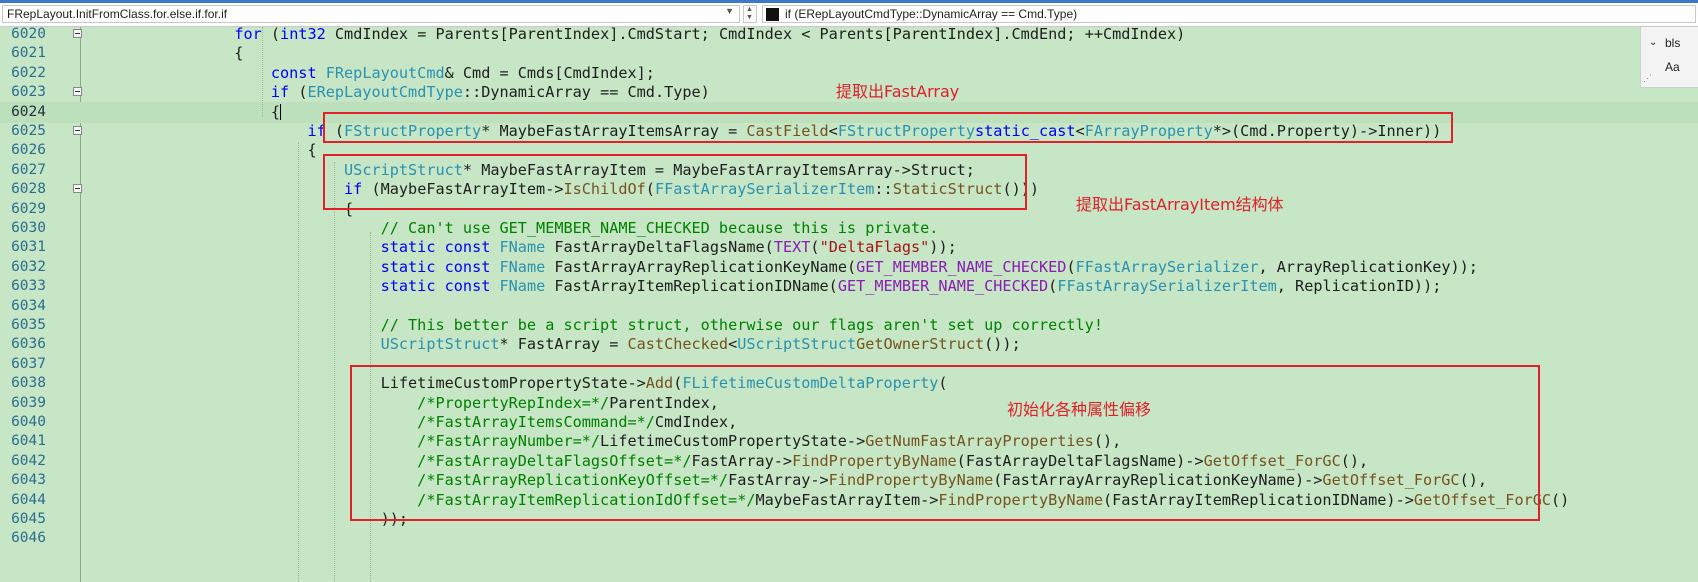  I want to click on code-token: ERepLayoutCmdType, so click(385, 92).